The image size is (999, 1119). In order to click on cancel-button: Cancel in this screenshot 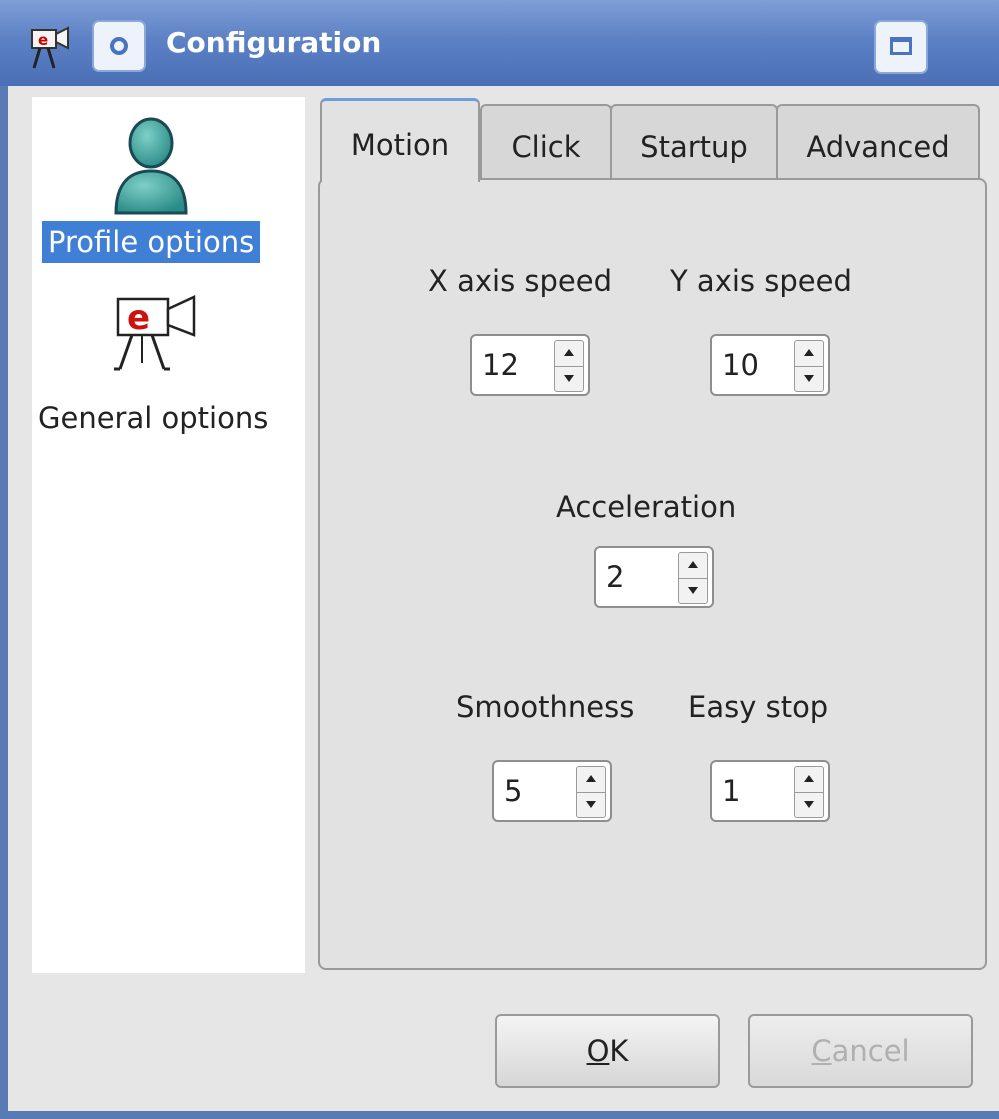, I will do `click(860, 1051)`.